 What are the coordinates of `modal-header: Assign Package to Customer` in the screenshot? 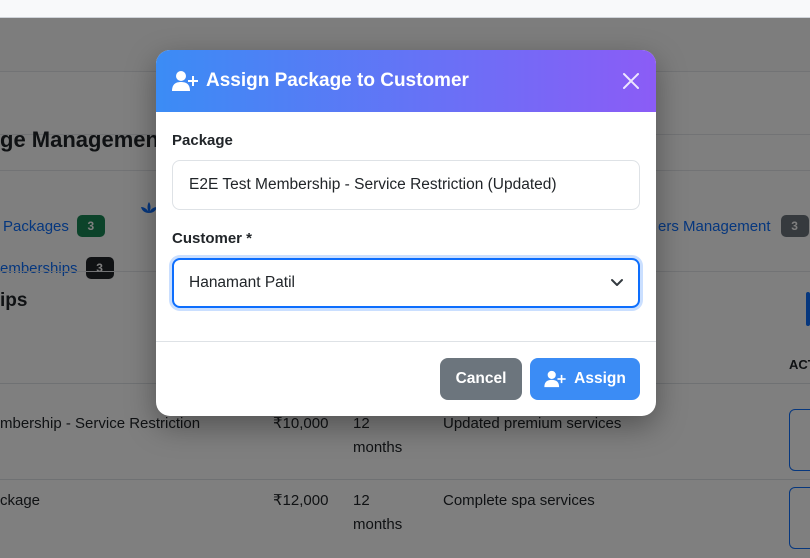 It's located at (406, 81).